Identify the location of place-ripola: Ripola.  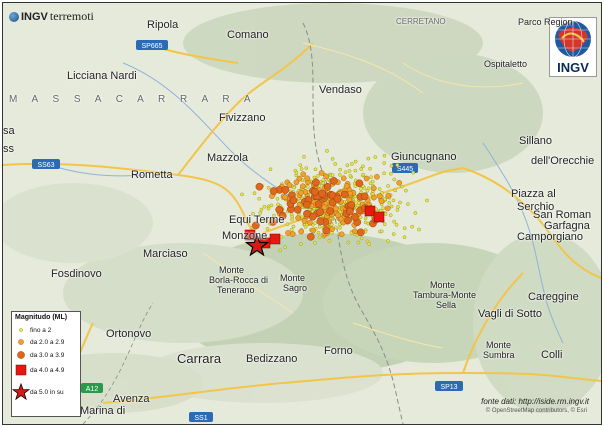
(163, 25).